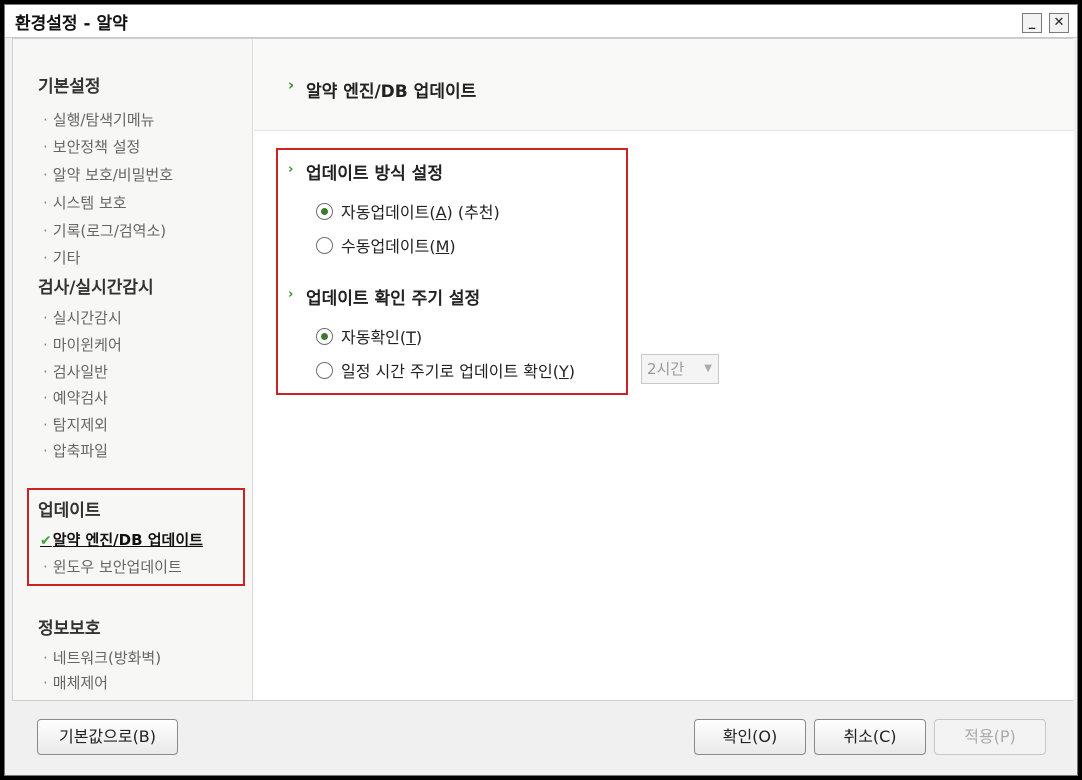  What do you see at coordinates (990, 737) in the screenshot?
I see `apply-button: 적용(P)` at bounding box center [990, 737].